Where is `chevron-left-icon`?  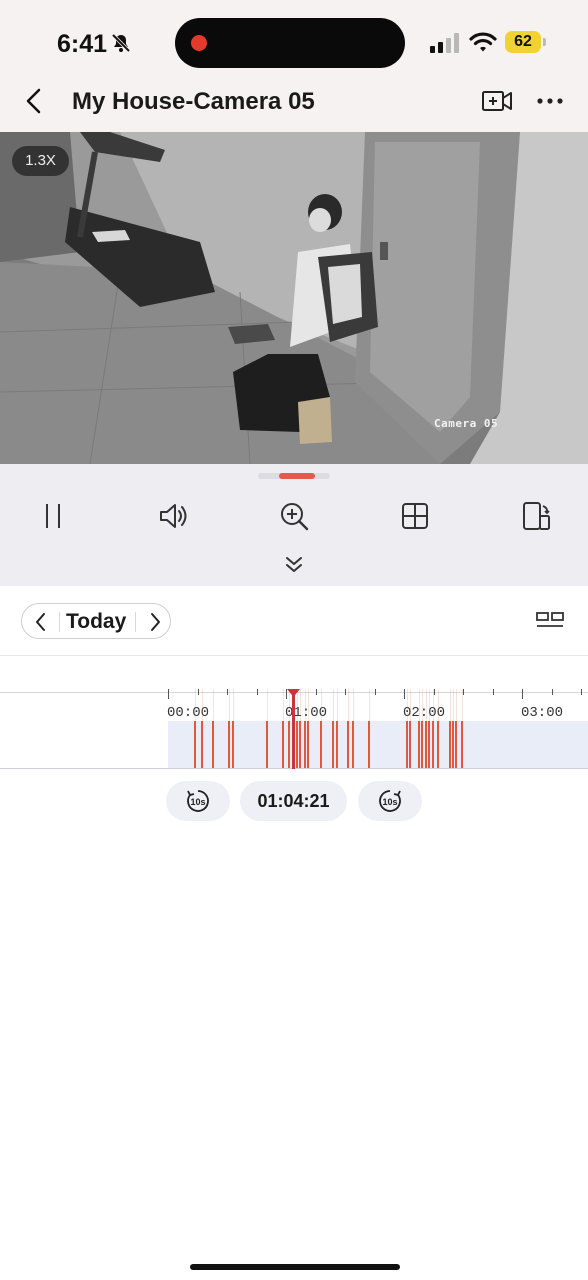
chevron-left-icon is located at coordinates (41, 622).